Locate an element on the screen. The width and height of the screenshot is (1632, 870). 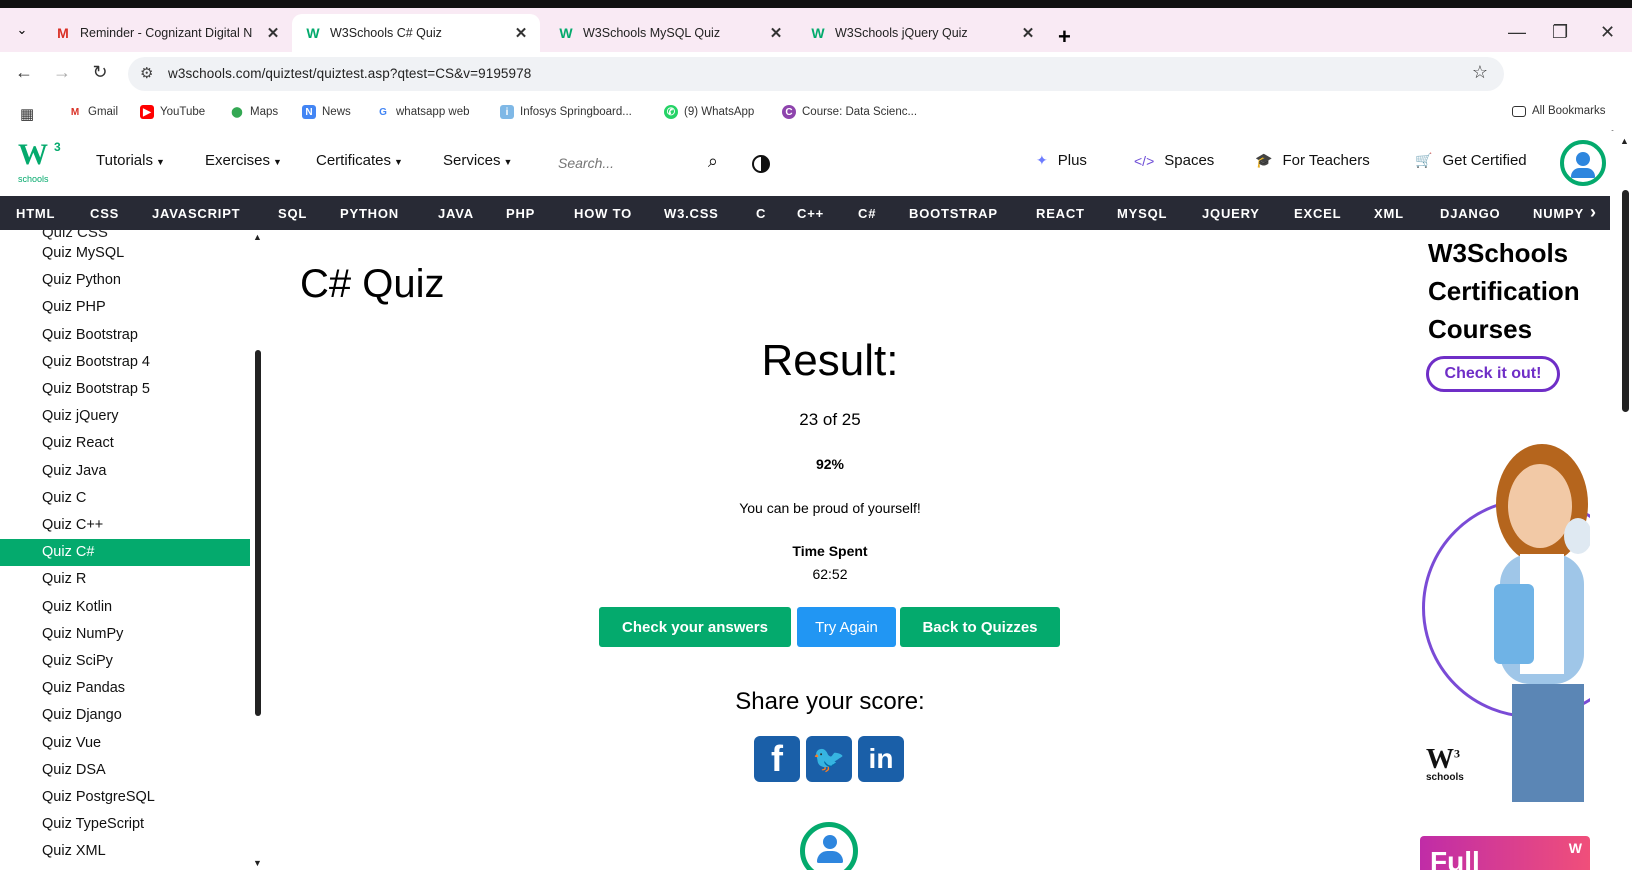
scroll-up-arrow-icon: ▲ is located at coordinates (257, 237).